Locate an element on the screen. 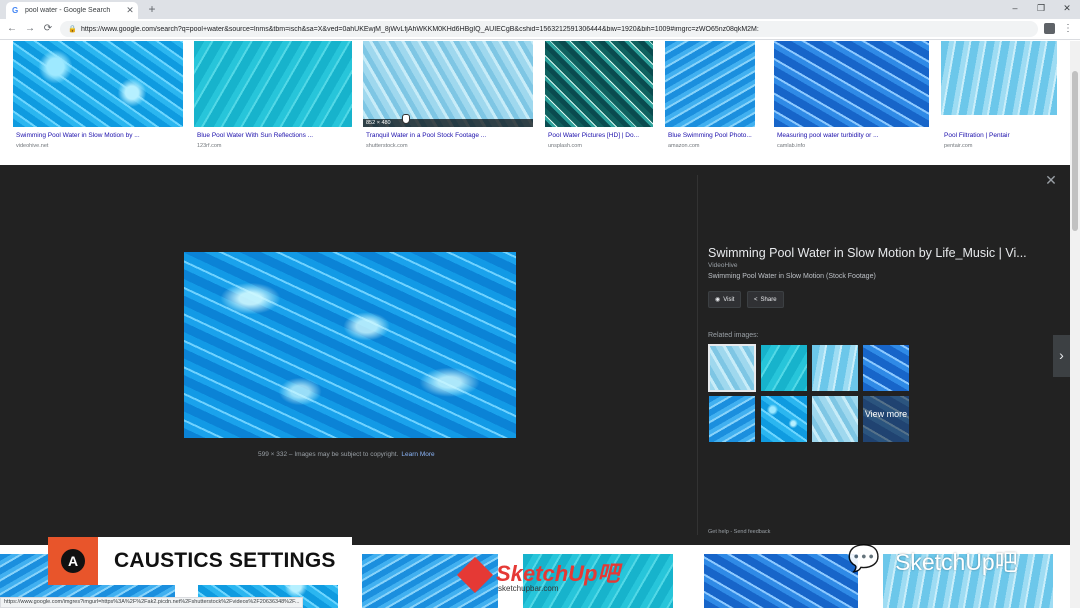 The image size is (1080, 608). sketchup-cube-icon is located at coordinates (475, 575).